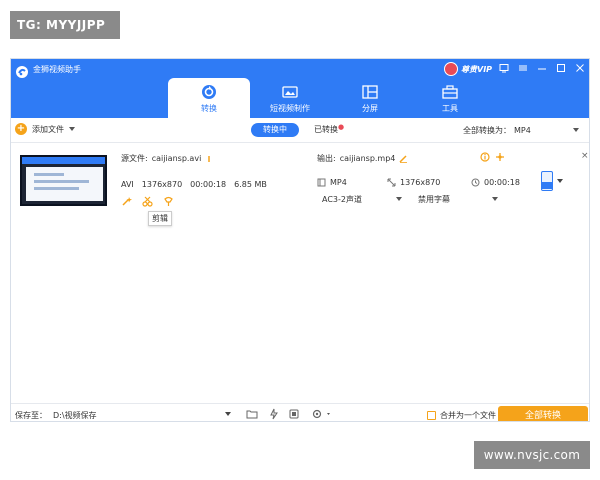 This screenshot has width=600, height=480. I want to click on output-duration: 00:00:18, so click(502, 182).